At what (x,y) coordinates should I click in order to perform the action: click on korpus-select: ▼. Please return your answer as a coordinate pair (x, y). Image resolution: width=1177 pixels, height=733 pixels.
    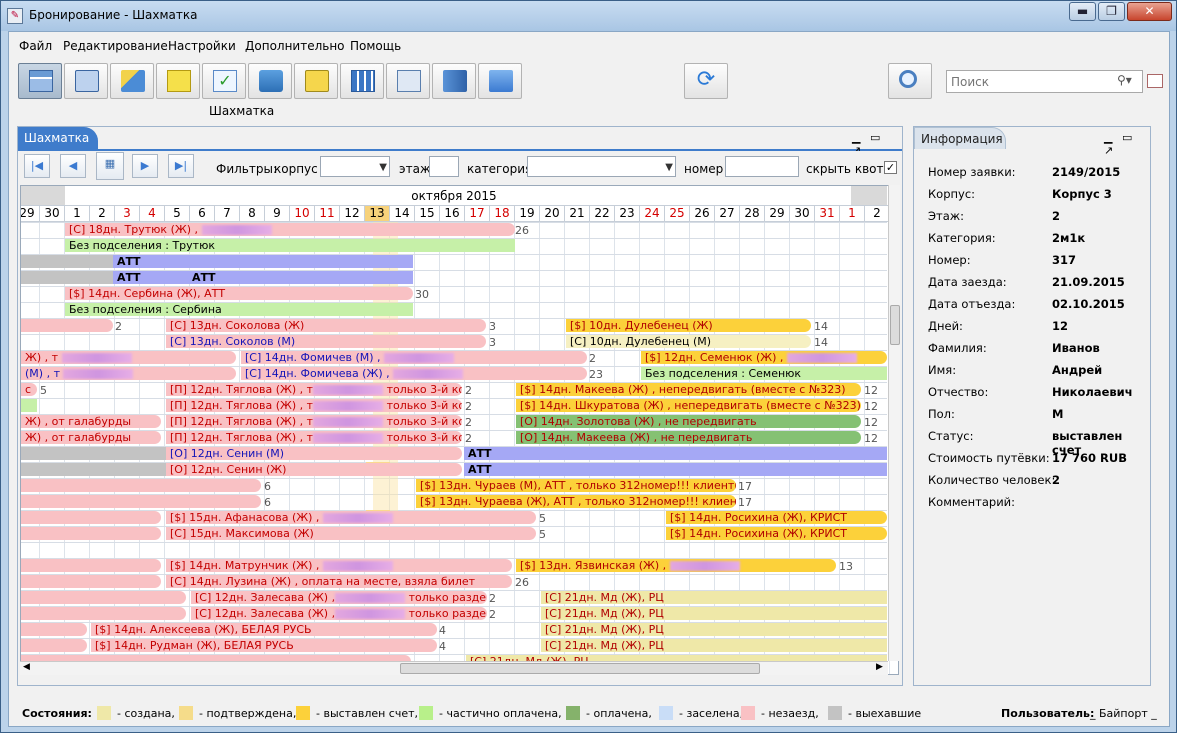
    Looking at the image, I should click on (355, 166).